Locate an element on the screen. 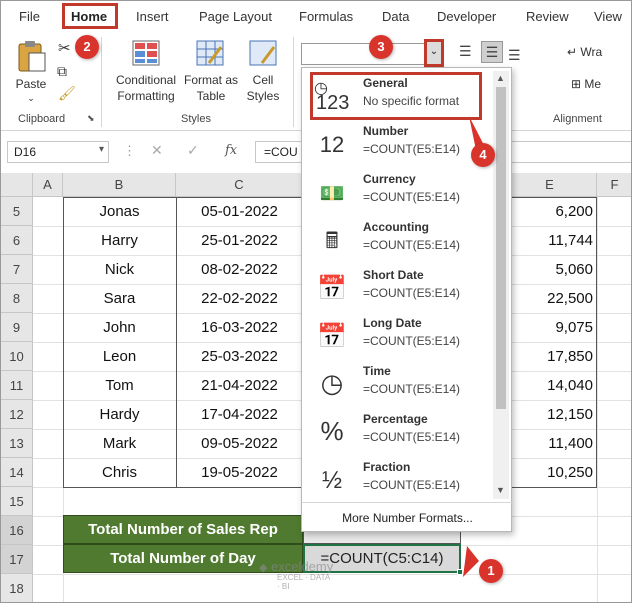 This screenshot has width=632, height=603. cut-icon: ✂ is located at coordinates (64, 48).